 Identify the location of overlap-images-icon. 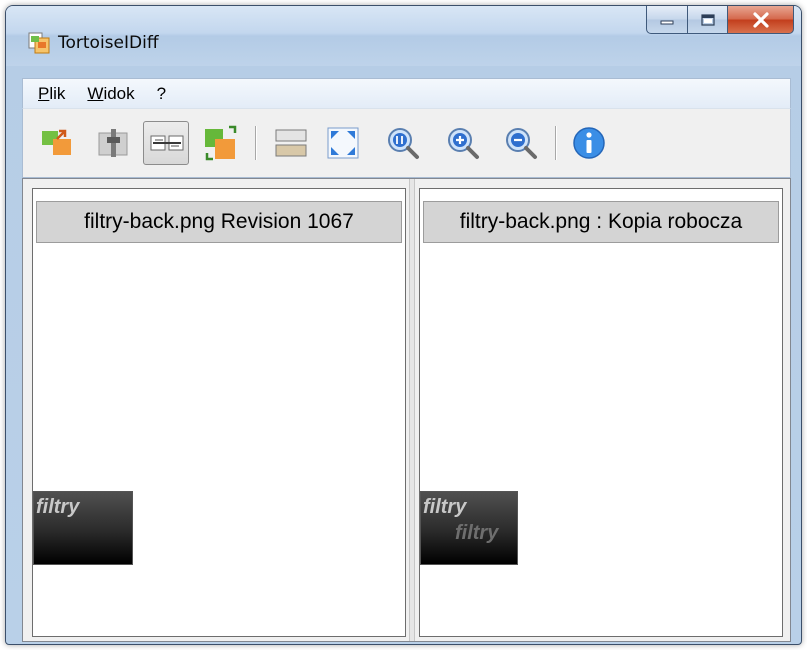
(57, 143).